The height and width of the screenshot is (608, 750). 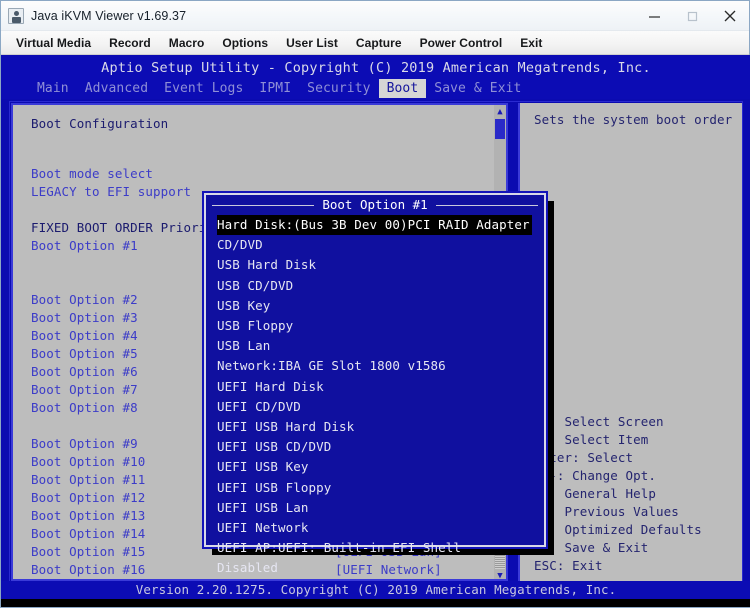 I want to click on tab-main: Main, so click(x=53, y=88).